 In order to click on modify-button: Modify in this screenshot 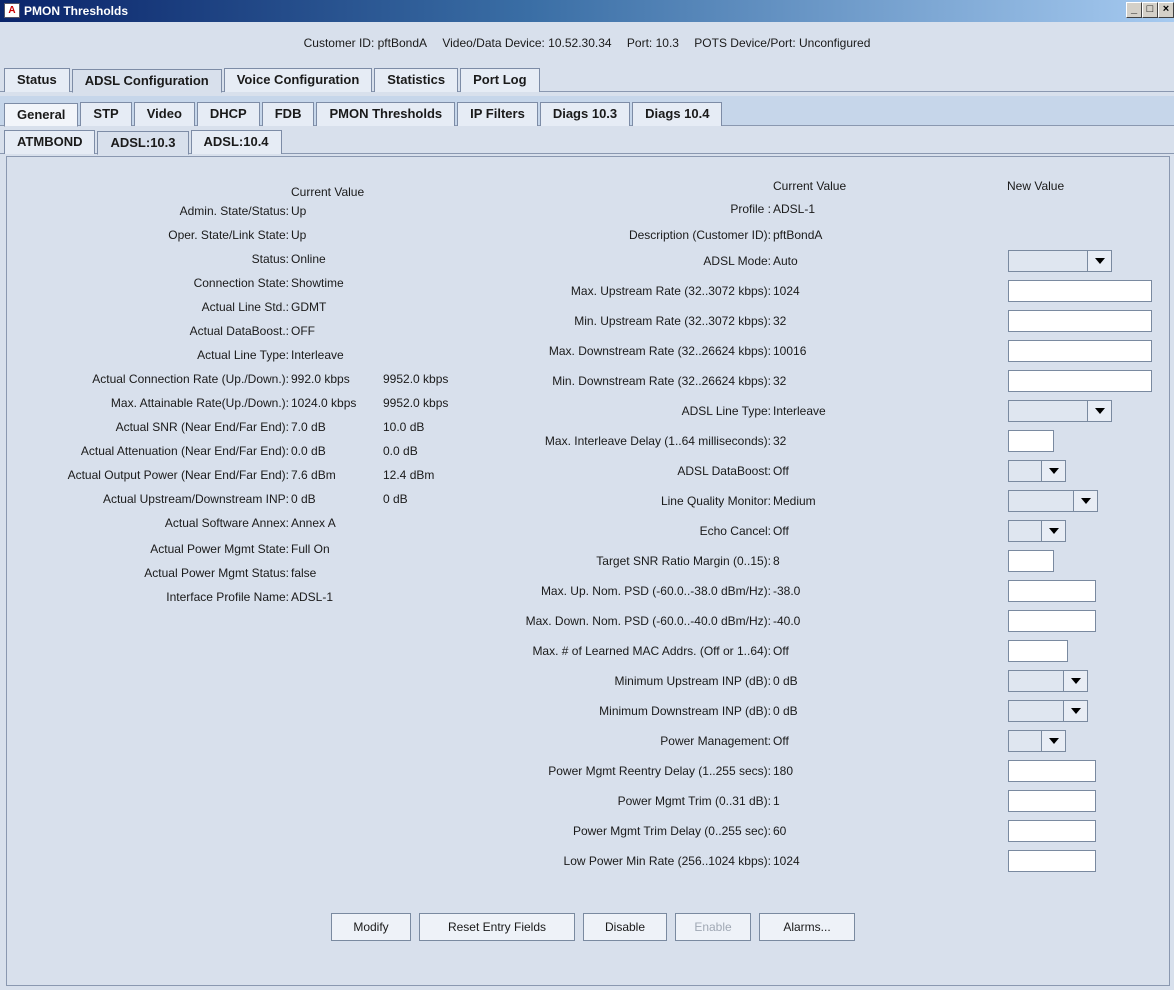, I will do `click(371, 927)`.